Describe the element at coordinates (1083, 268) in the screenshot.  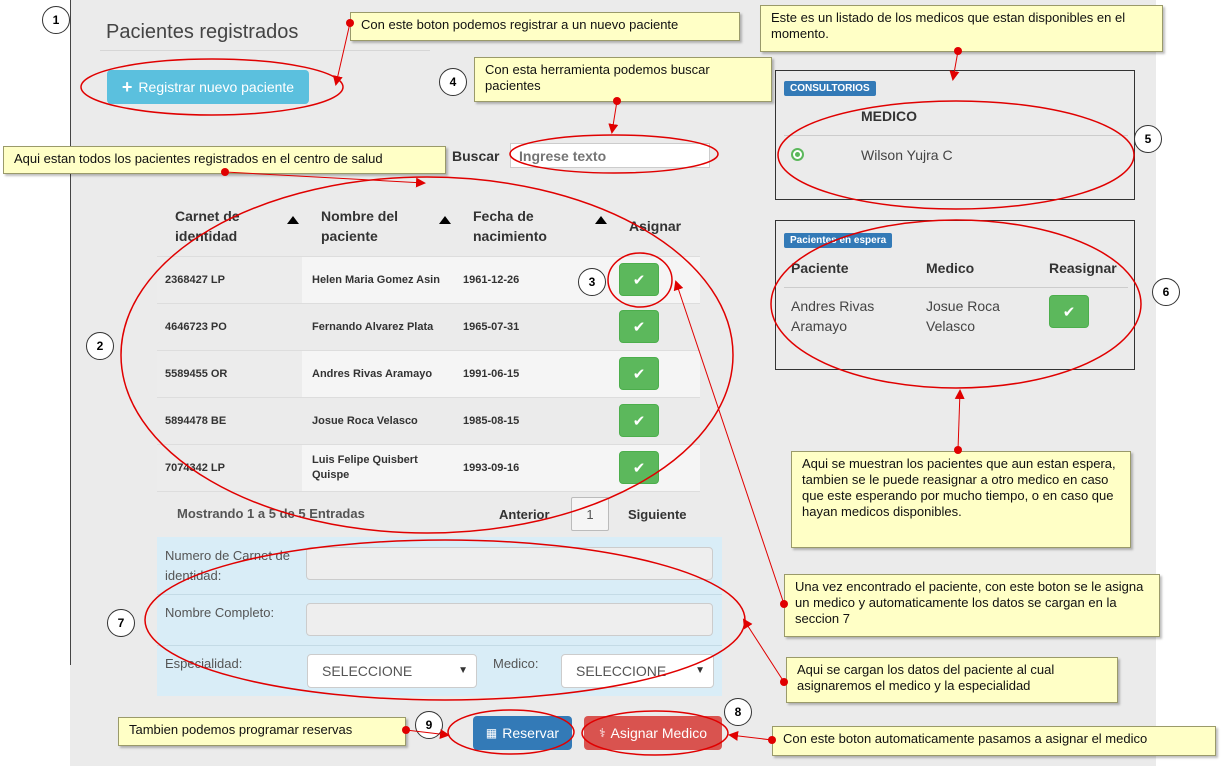
I see `espera-header-reasignar: Reasignar` at that location.